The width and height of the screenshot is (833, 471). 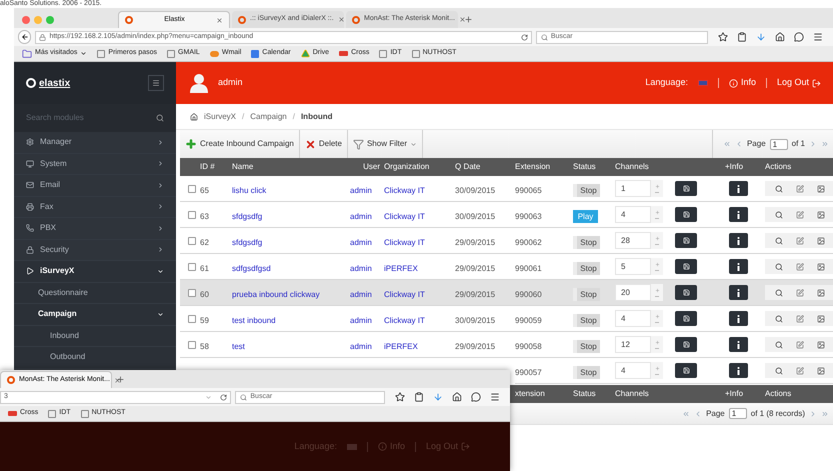 What do you see at coordinates (371, 166) in the screenshot?
I see `column-header: User` at bounding box center [371, 166].